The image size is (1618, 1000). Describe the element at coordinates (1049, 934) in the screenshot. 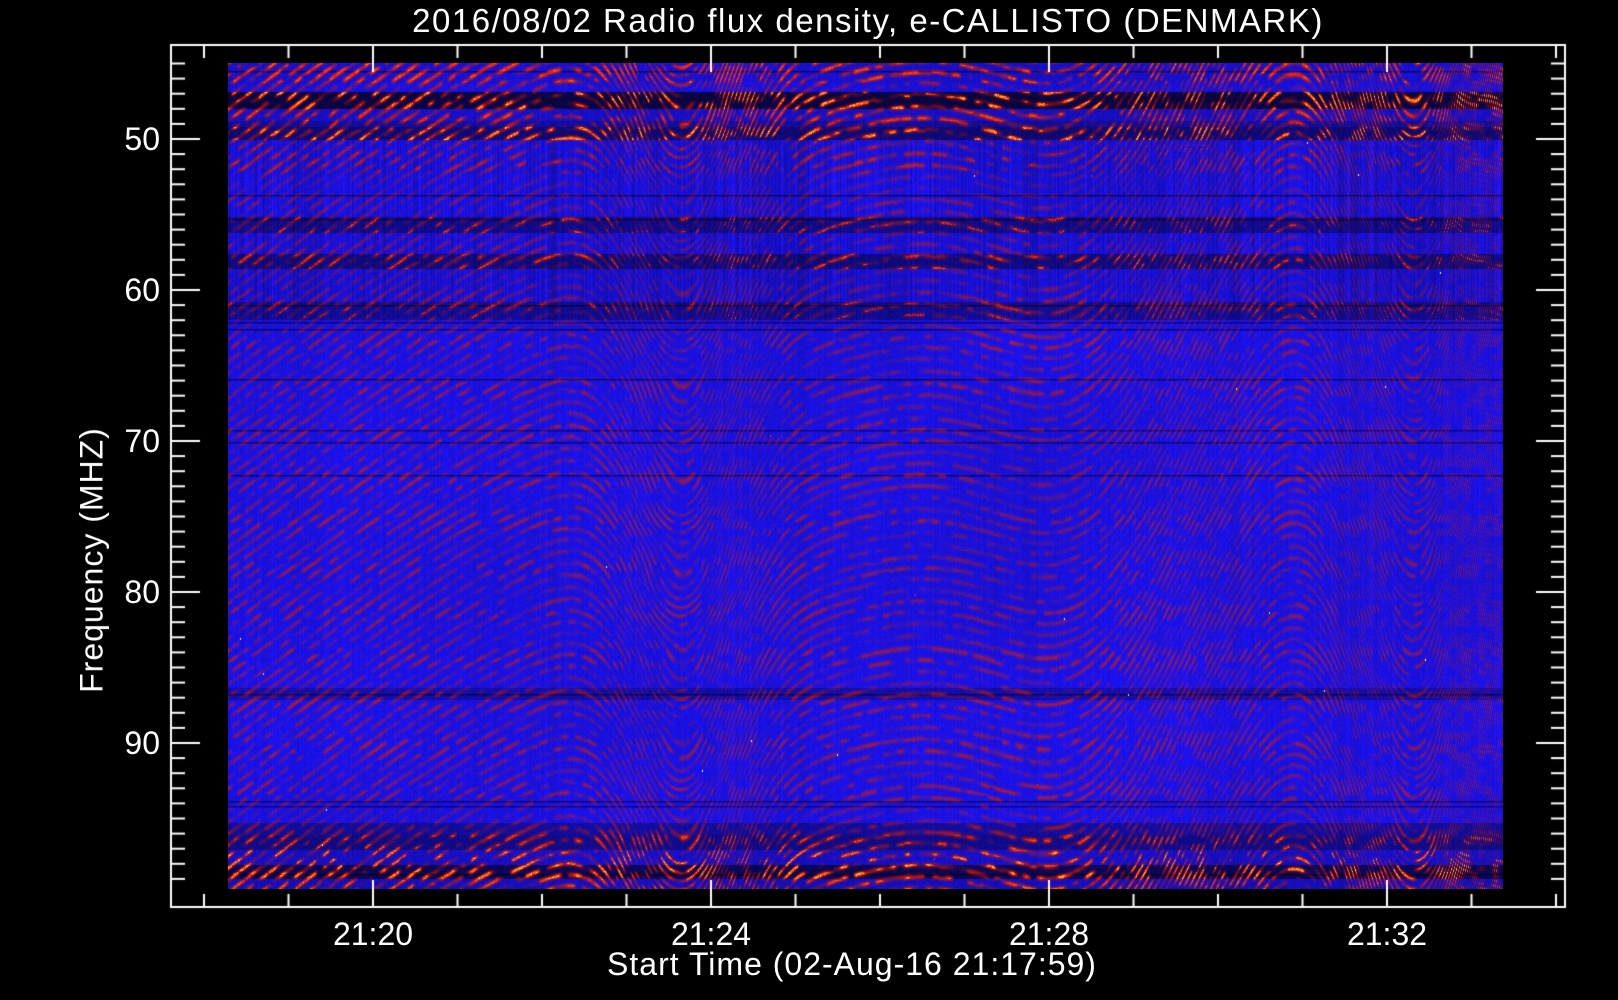

I see `x-tick-label: 21:28` at that location.